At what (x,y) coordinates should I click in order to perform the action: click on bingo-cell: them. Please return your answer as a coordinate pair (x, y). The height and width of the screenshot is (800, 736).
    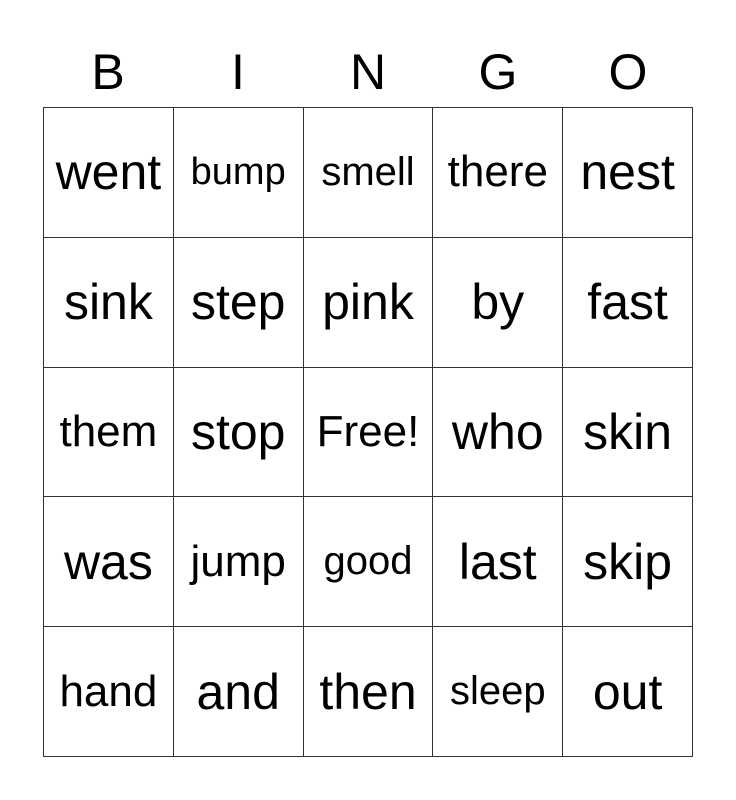
    Looking at the image, I should click on (109, 432).